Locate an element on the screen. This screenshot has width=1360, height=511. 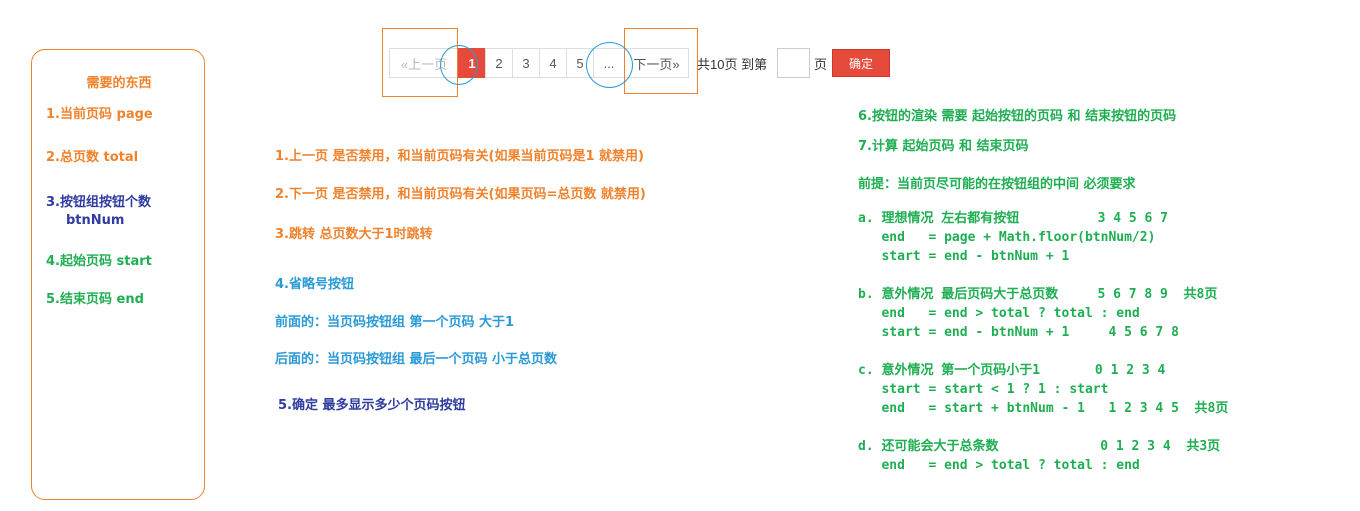
page-button-3: 3 is located at coordinates (526, 63).